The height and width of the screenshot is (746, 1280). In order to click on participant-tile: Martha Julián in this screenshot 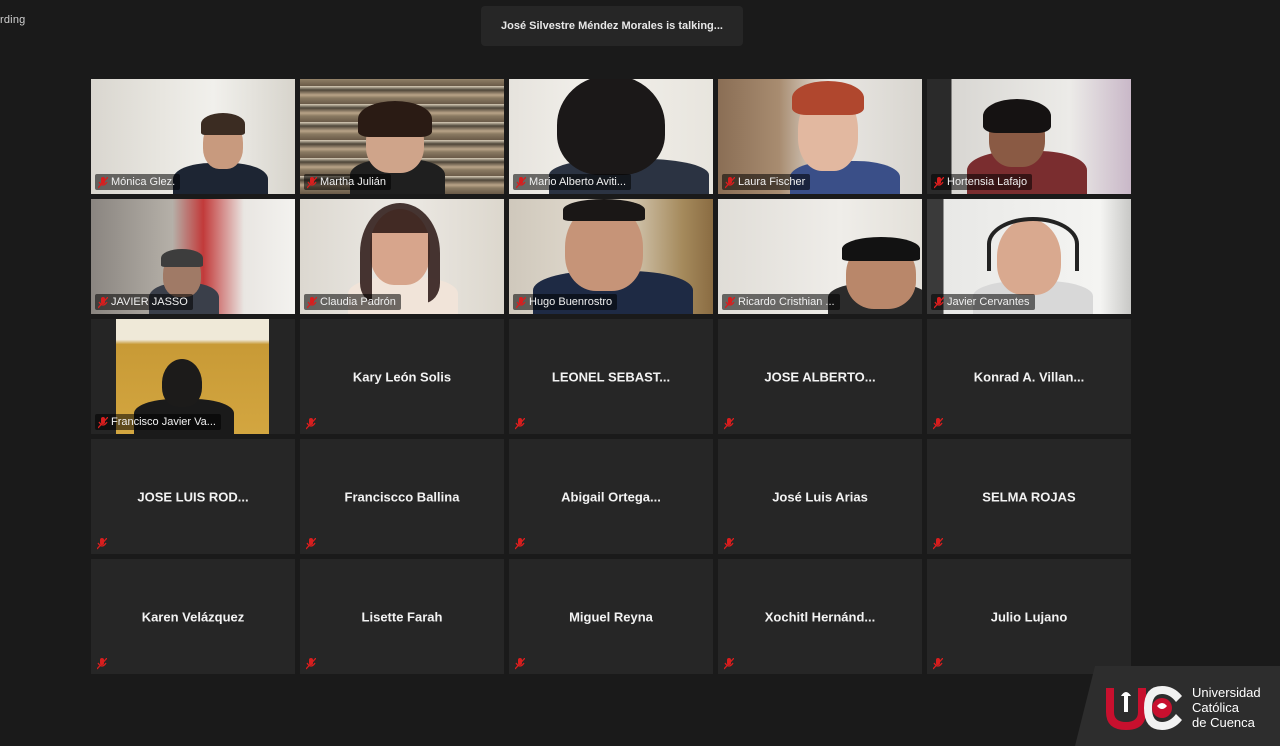, I will do `click(402, 136)`.